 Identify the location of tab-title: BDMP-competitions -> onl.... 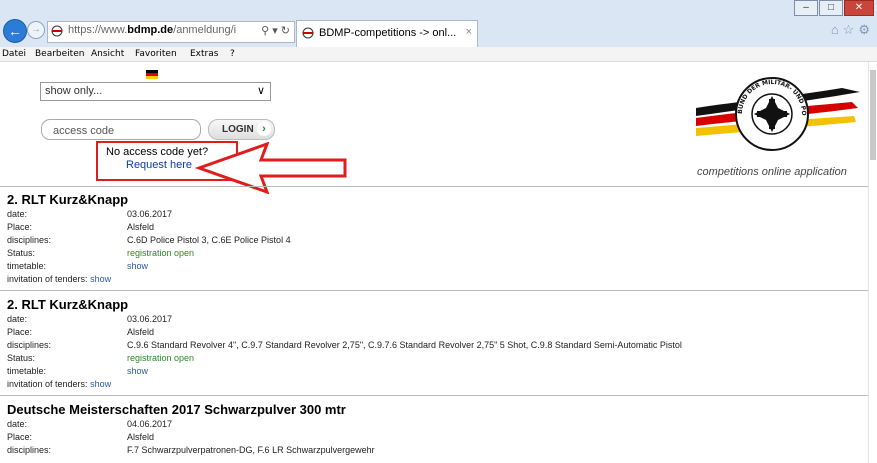
(388, 33).